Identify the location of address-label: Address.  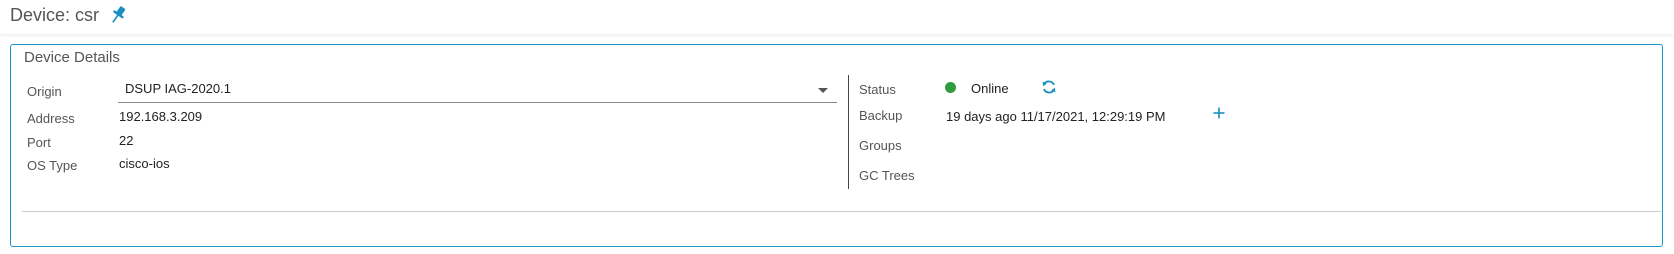
(51, 118).